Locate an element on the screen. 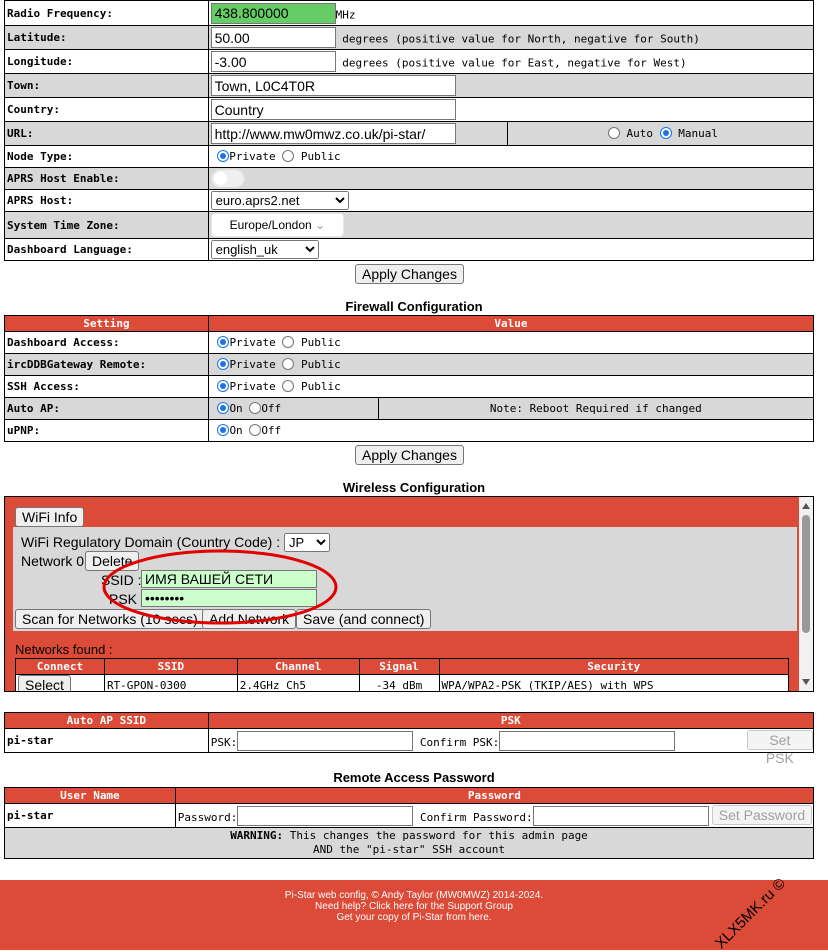 The width and height of the screenshot is (828, 952). col-channel: Channel is located at coordinates (298, 666).